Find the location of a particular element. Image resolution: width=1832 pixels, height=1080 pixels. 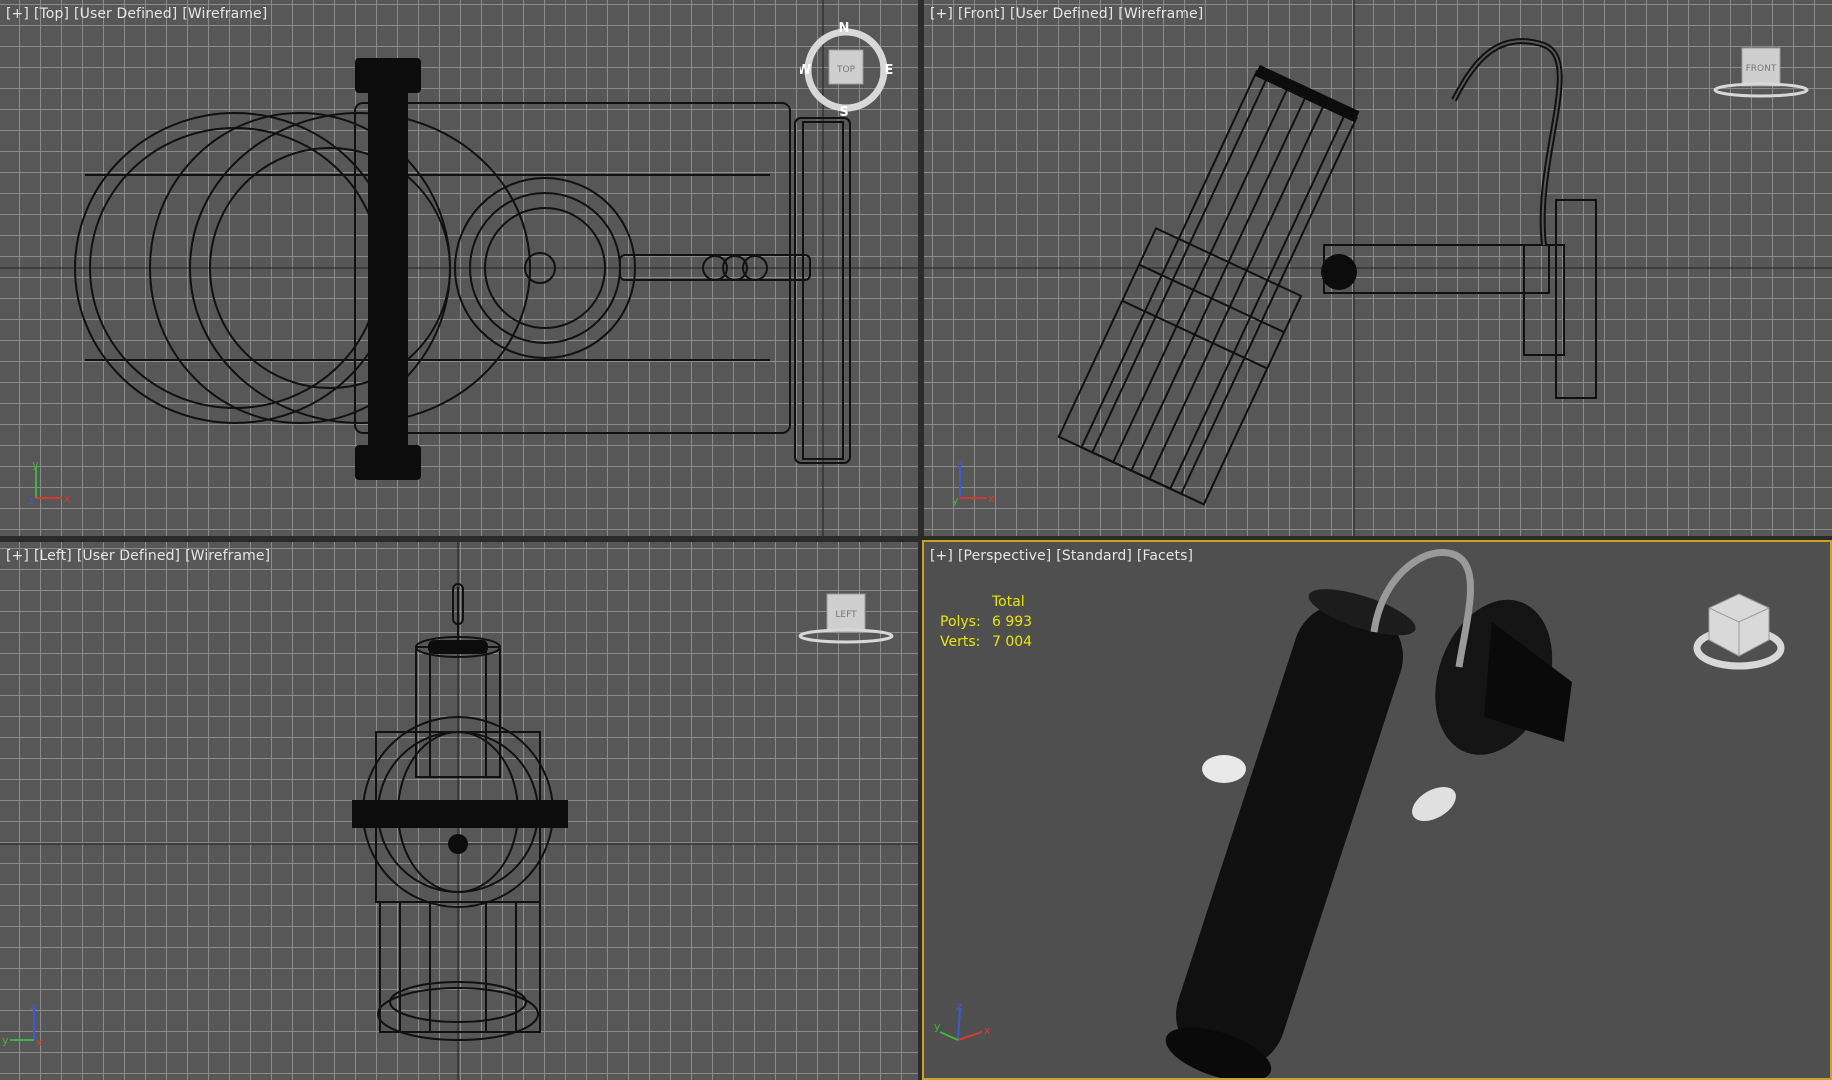

viewcube-front: FRONT is located at coordinates (1762, 74).